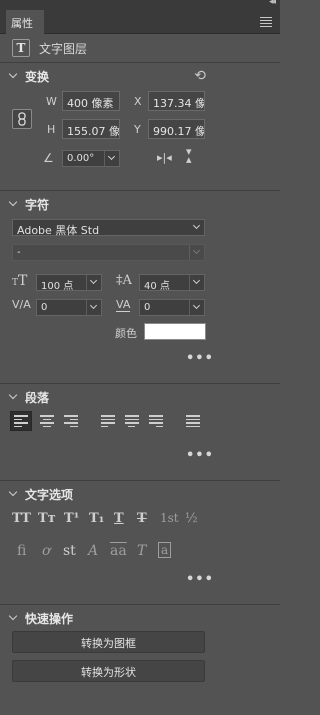  What do you see at coordinates (272, 3) in the screenshot?
I see `collapse-icon: ◂◂` at bounding box center [272, 3].